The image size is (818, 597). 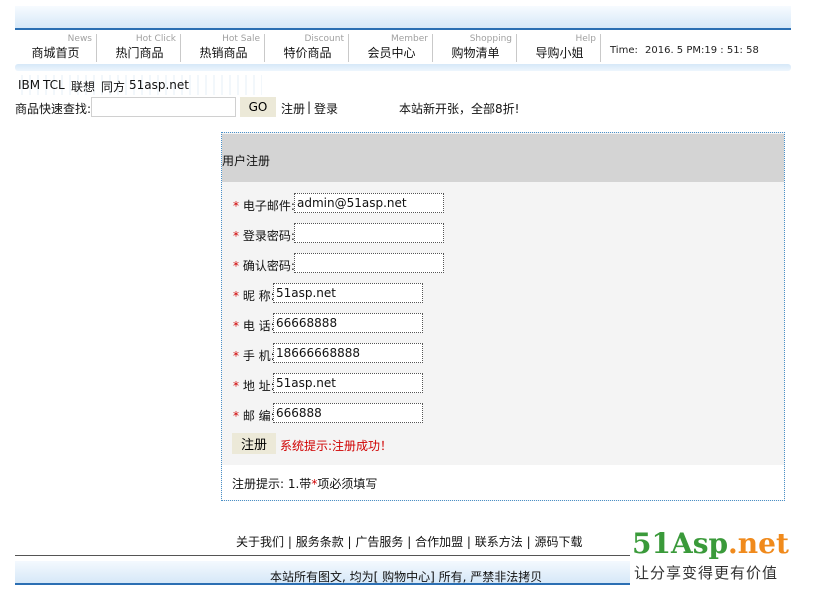 What do you see at coordinates (475, 53) in the screenshot?
I see `nav-item-label: 购物清单` at bounding box center [475, 53].